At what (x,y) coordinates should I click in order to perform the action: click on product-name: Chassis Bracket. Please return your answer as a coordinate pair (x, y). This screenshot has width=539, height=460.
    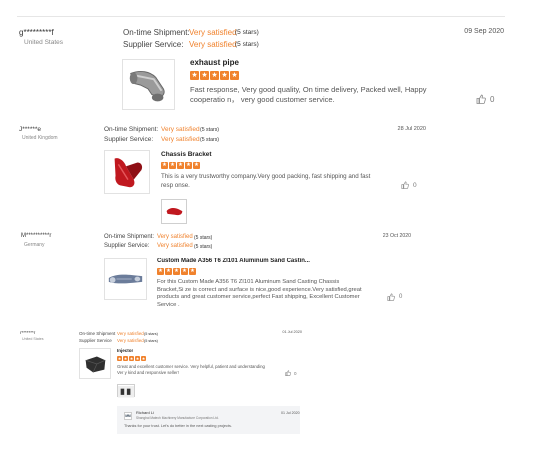
    Looking at the image, I should click on (186, 154).